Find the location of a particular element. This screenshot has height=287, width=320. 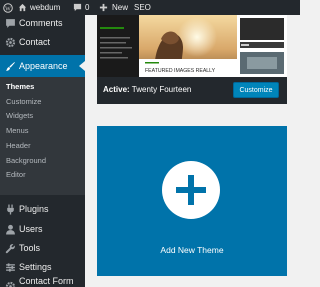

sidebar-item-plugins: Plugins is located at coordinates (42, 209).